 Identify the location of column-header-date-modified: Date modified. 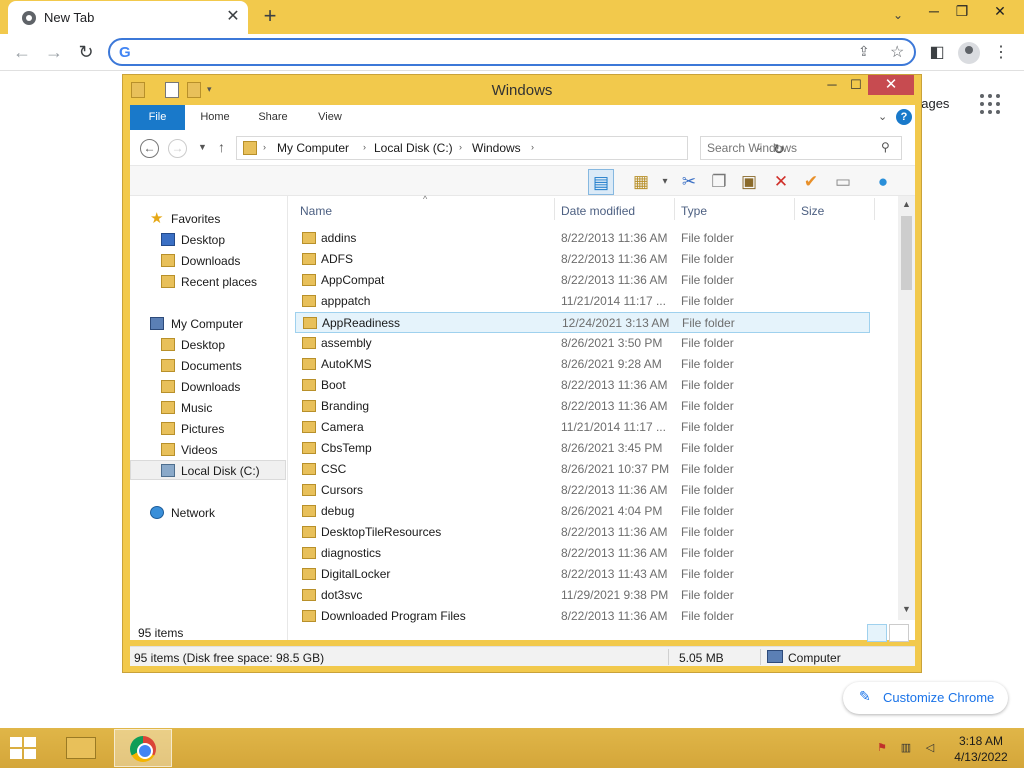
(598, 211).